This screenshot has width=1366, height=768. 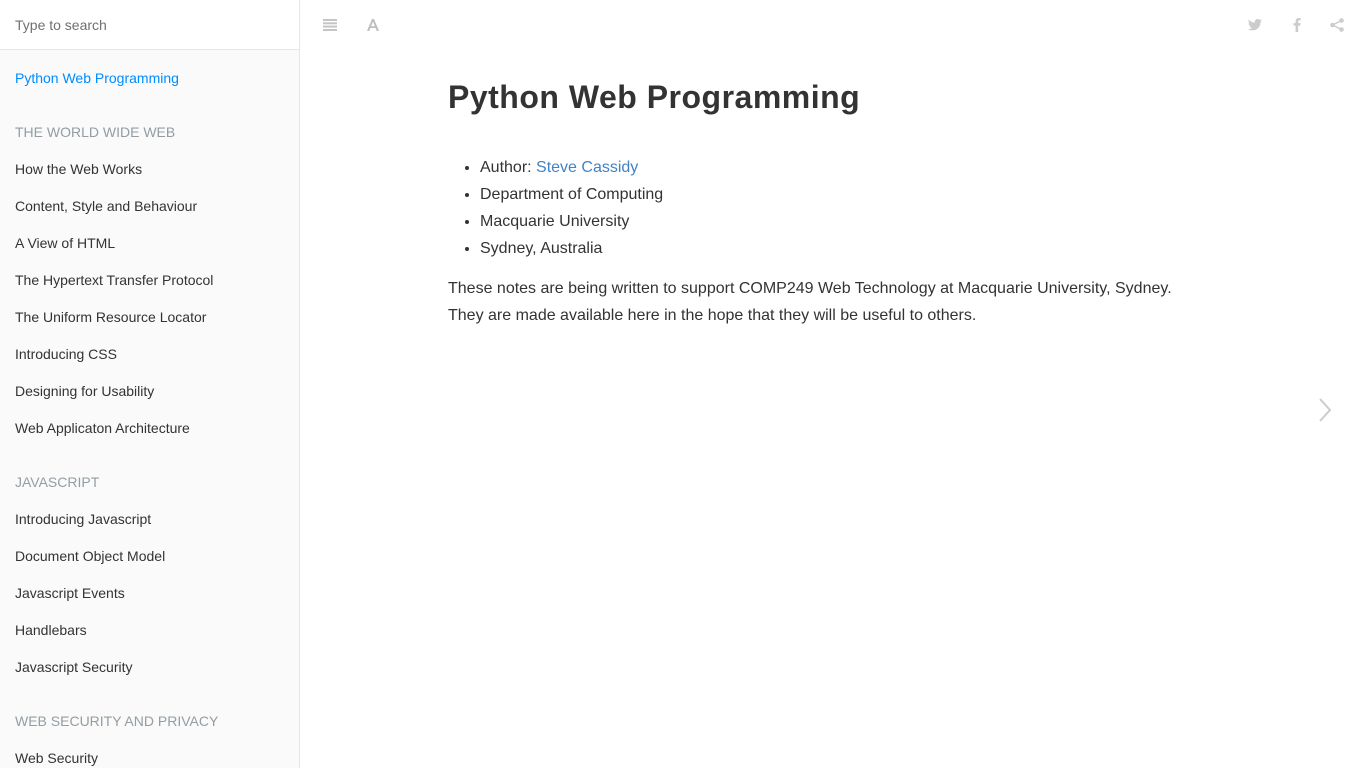 What do you see at coordinates (149, 354) in the screenshot?
I see `sidebar-item: Introducing CSS` at bounding box center [149, 354].